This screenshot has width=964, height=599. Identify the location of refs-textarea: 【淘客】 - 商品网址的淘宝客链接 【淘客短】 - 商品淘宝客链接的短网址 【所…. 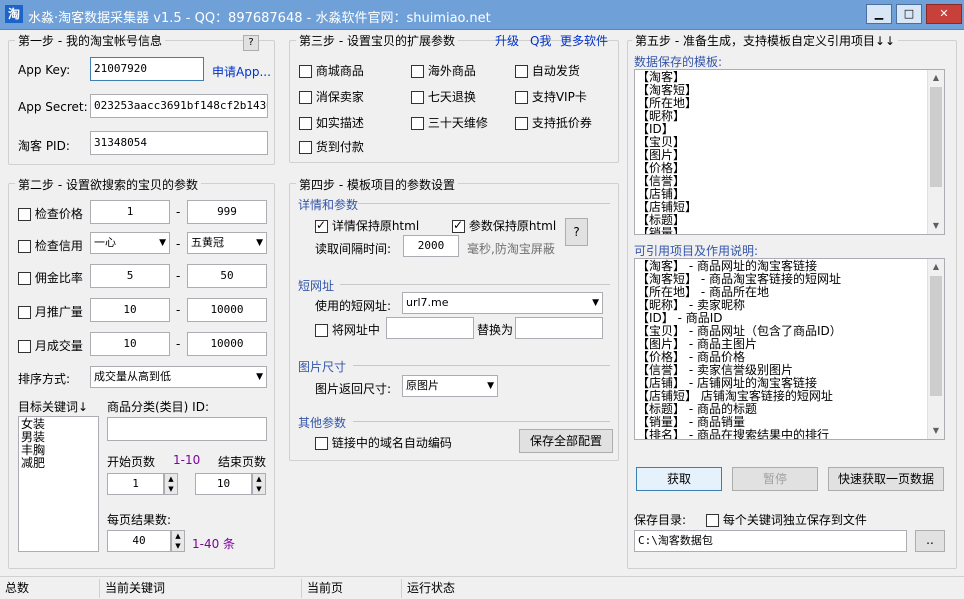
(789, 349).